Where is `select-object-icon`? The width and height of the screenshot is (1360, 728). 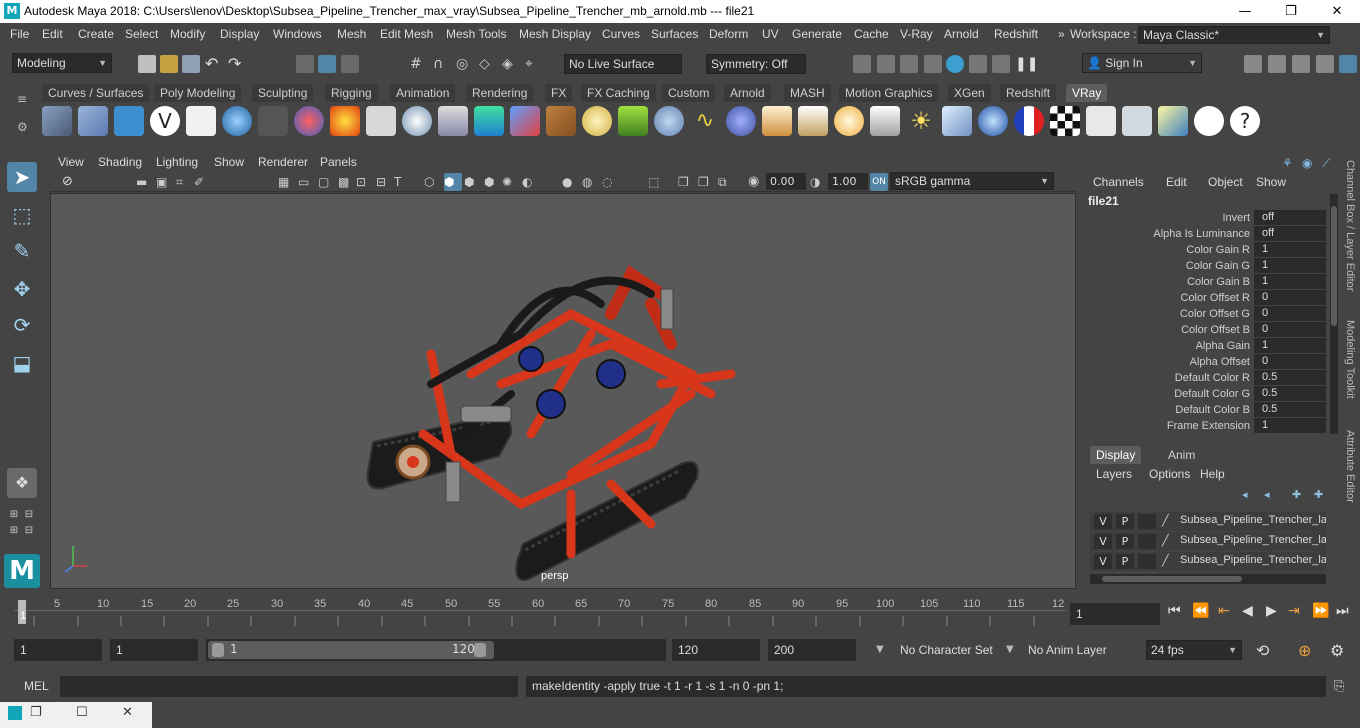
select-object-icon is located at coordinates (327, 64).